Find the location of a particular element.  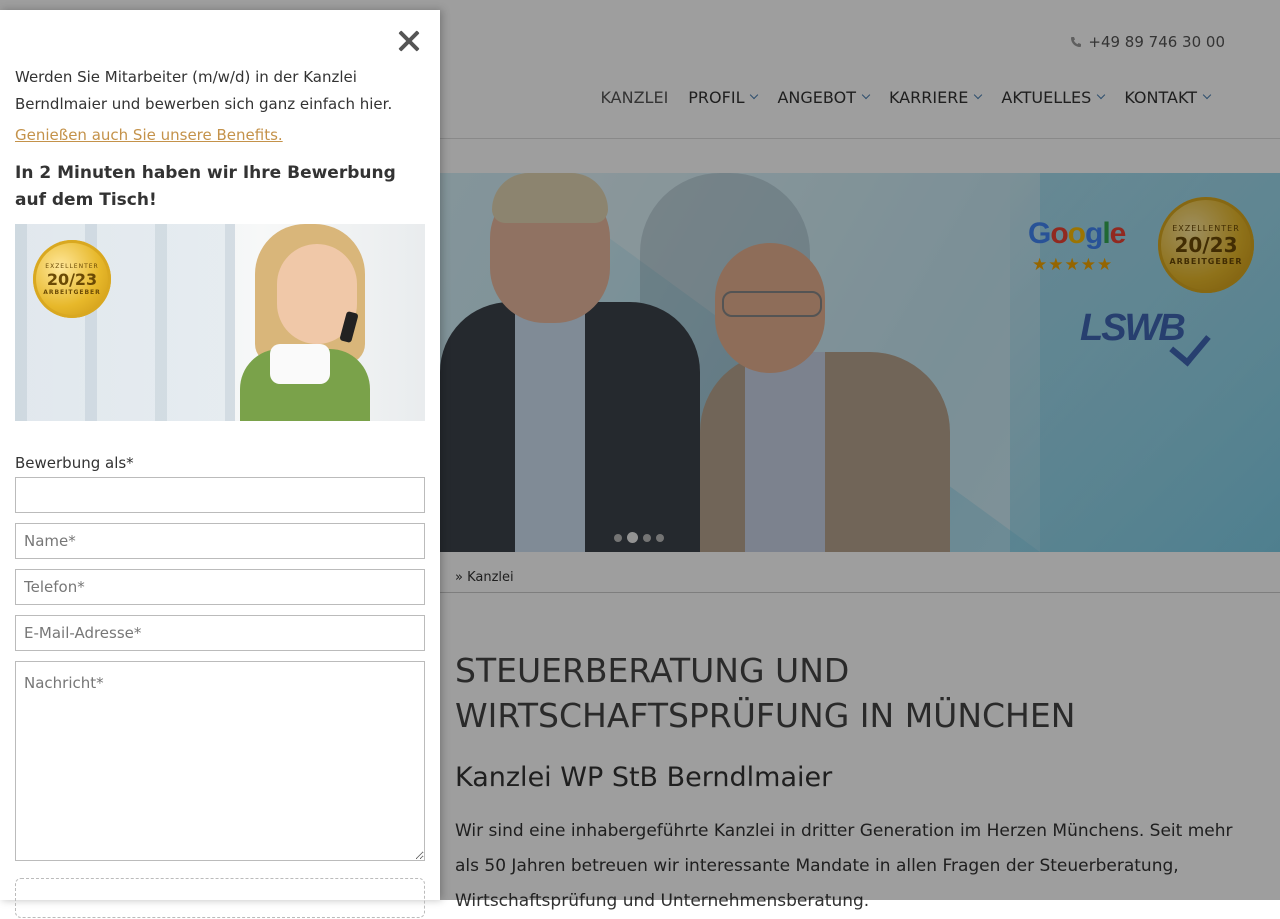

seal-year-b: 23 is located at coordinates (86, 279).